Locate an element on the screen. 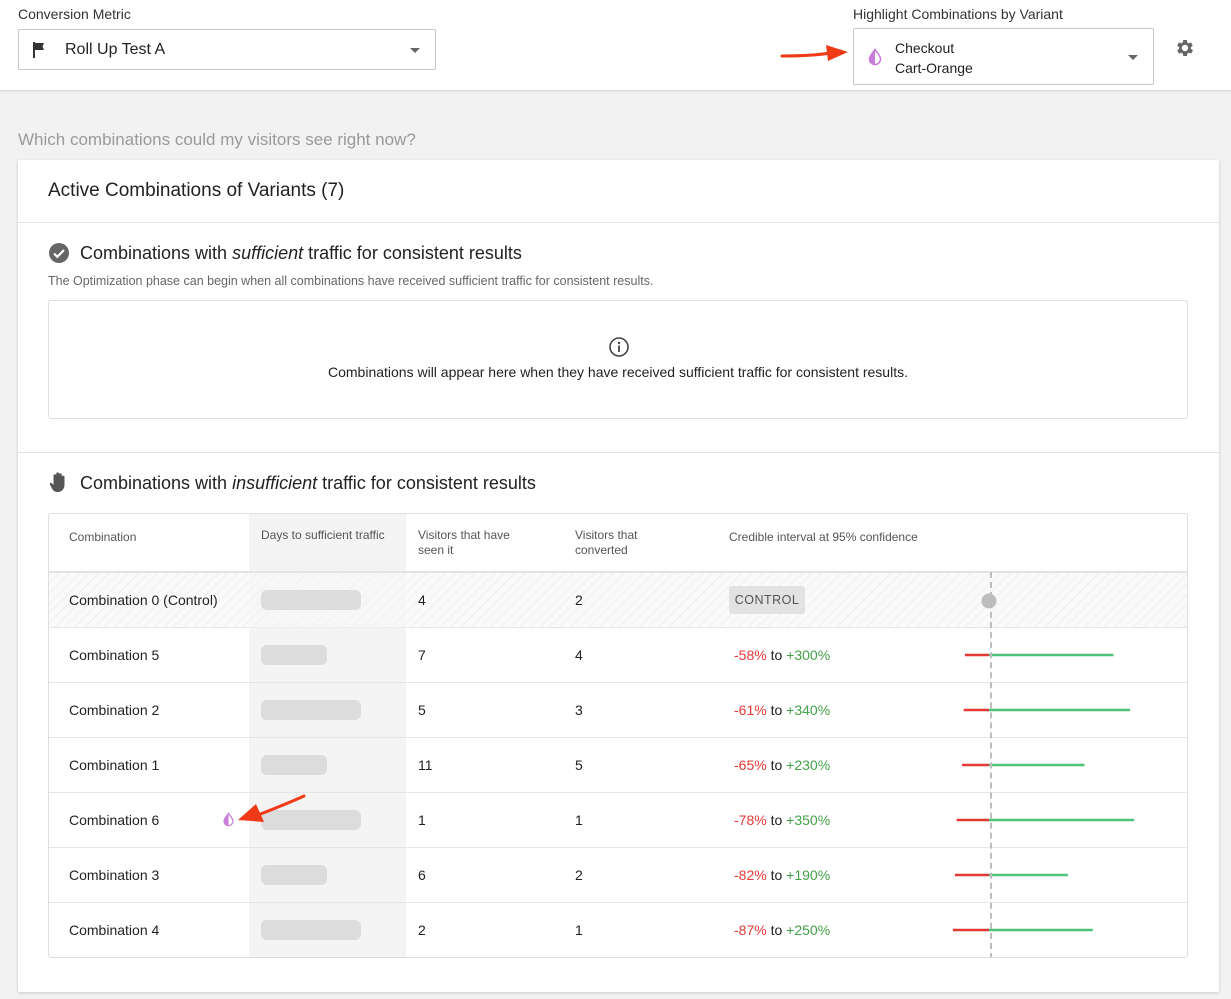 This screenshot has height=999, width=1231. title-emphasis: insufficient is located at coordinates (275, 483).